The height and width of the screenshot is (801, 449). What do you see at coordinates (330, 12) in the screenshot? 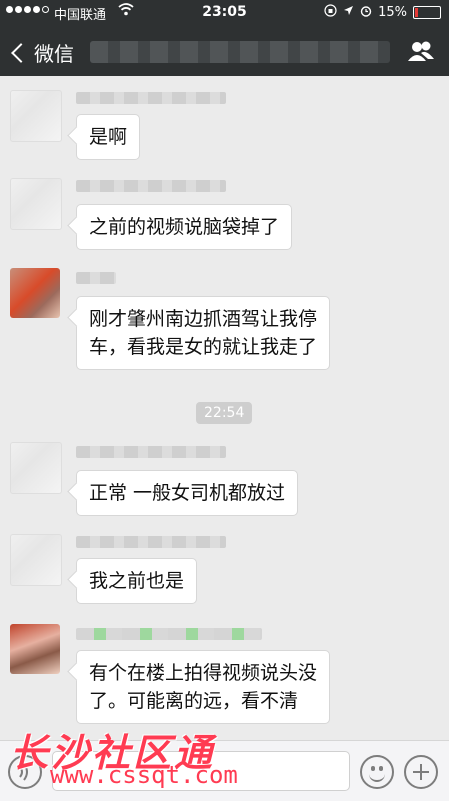
I see `rotation-lock-icon` at bounding box center [330, 12].